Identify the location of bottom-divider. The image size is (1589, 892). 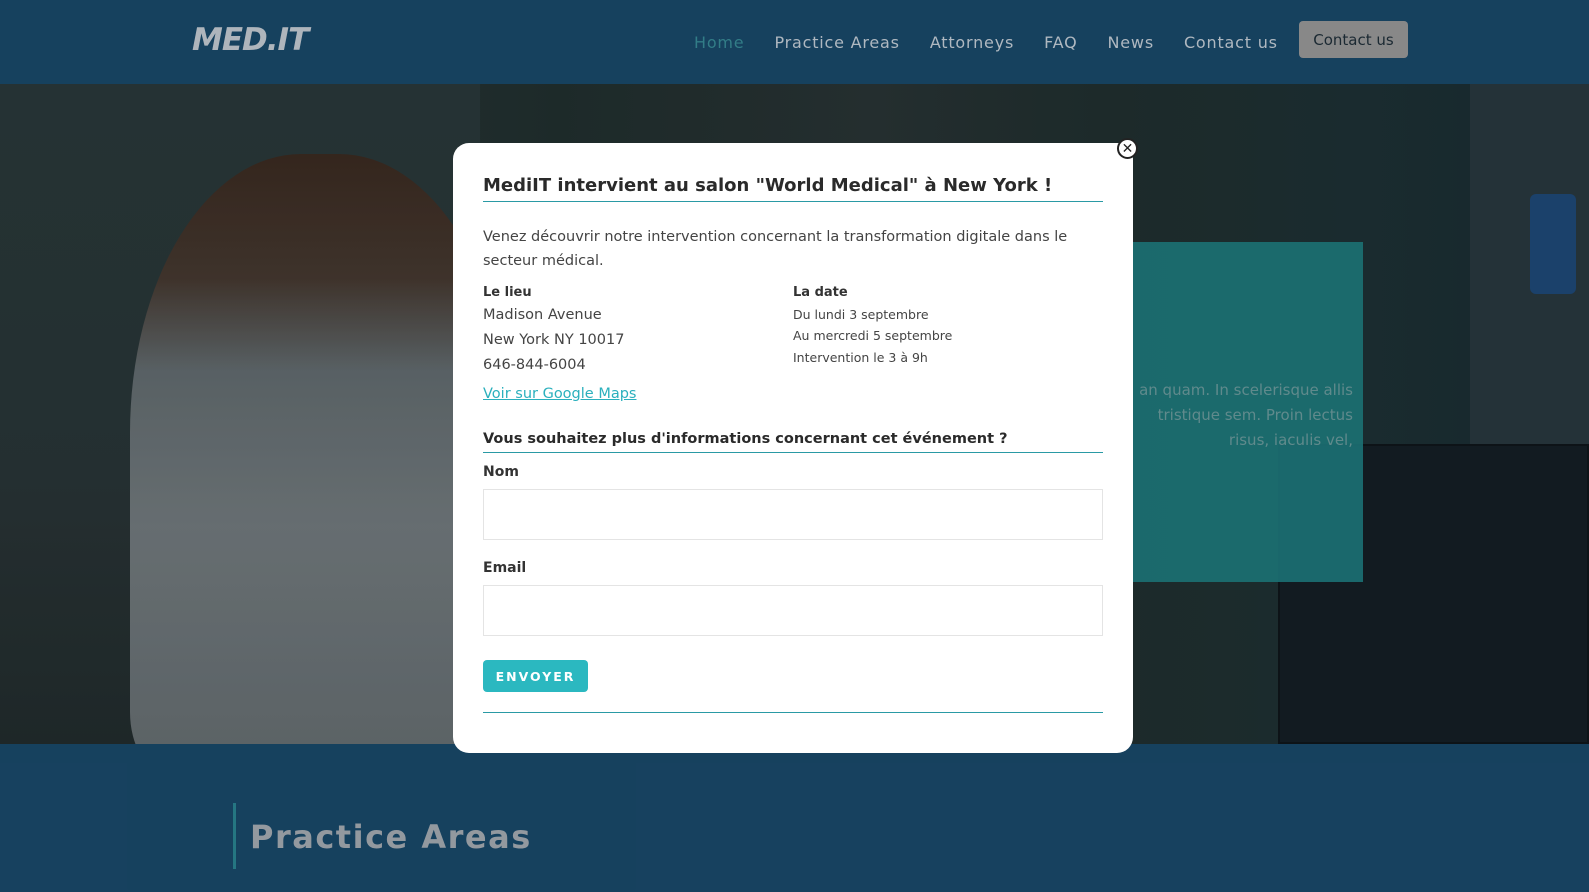
(793, 712).